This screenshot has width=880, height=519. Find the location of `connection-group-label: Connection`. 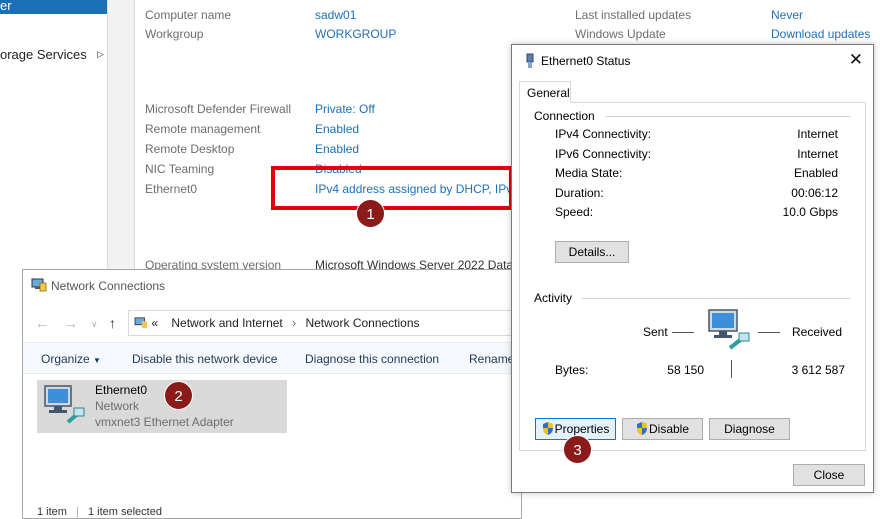

connection-group-label: Connection is located at coordinates (564, 116).